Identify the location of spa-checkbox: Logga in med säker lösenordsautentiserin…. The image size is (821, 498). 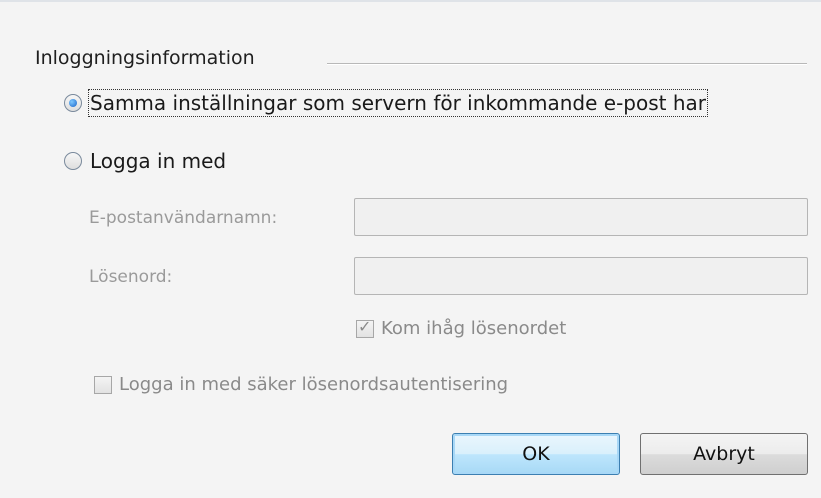
(301, 384).